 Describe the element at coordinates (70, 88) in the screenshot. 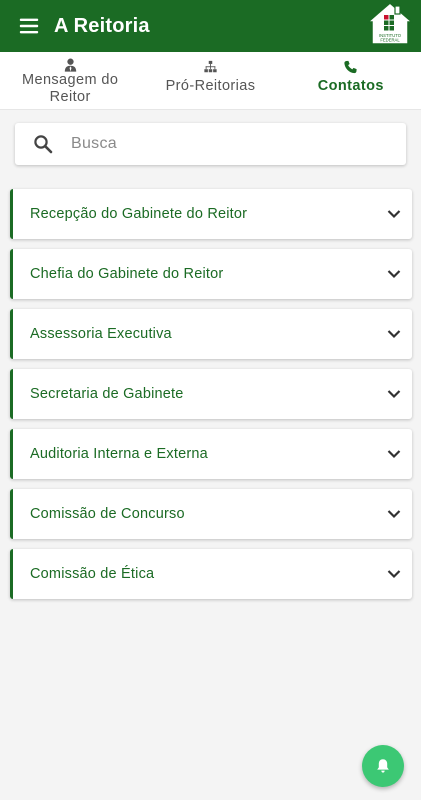

I see `tab-label: Mensagem do Reitor` at that location.